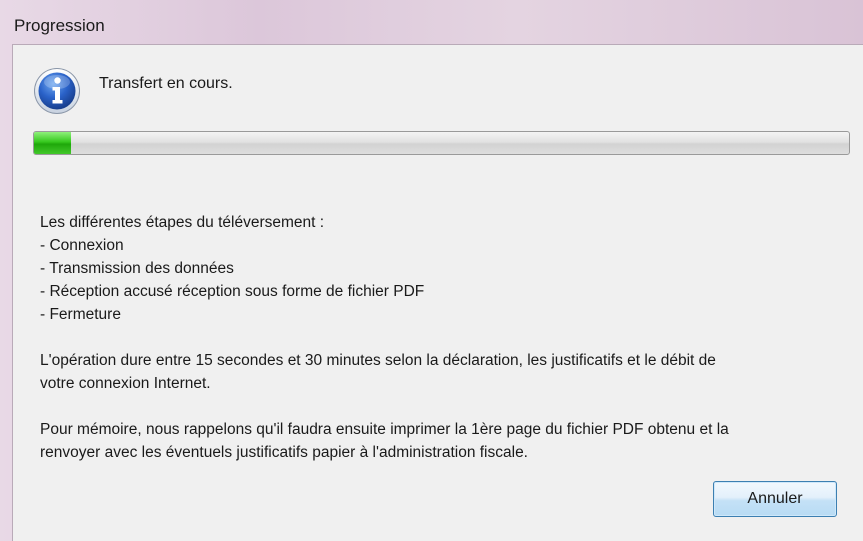 Image resolution: width=863 pixels, height=541 pixels. I want to click on window-title: Progression, so click(59, 25).